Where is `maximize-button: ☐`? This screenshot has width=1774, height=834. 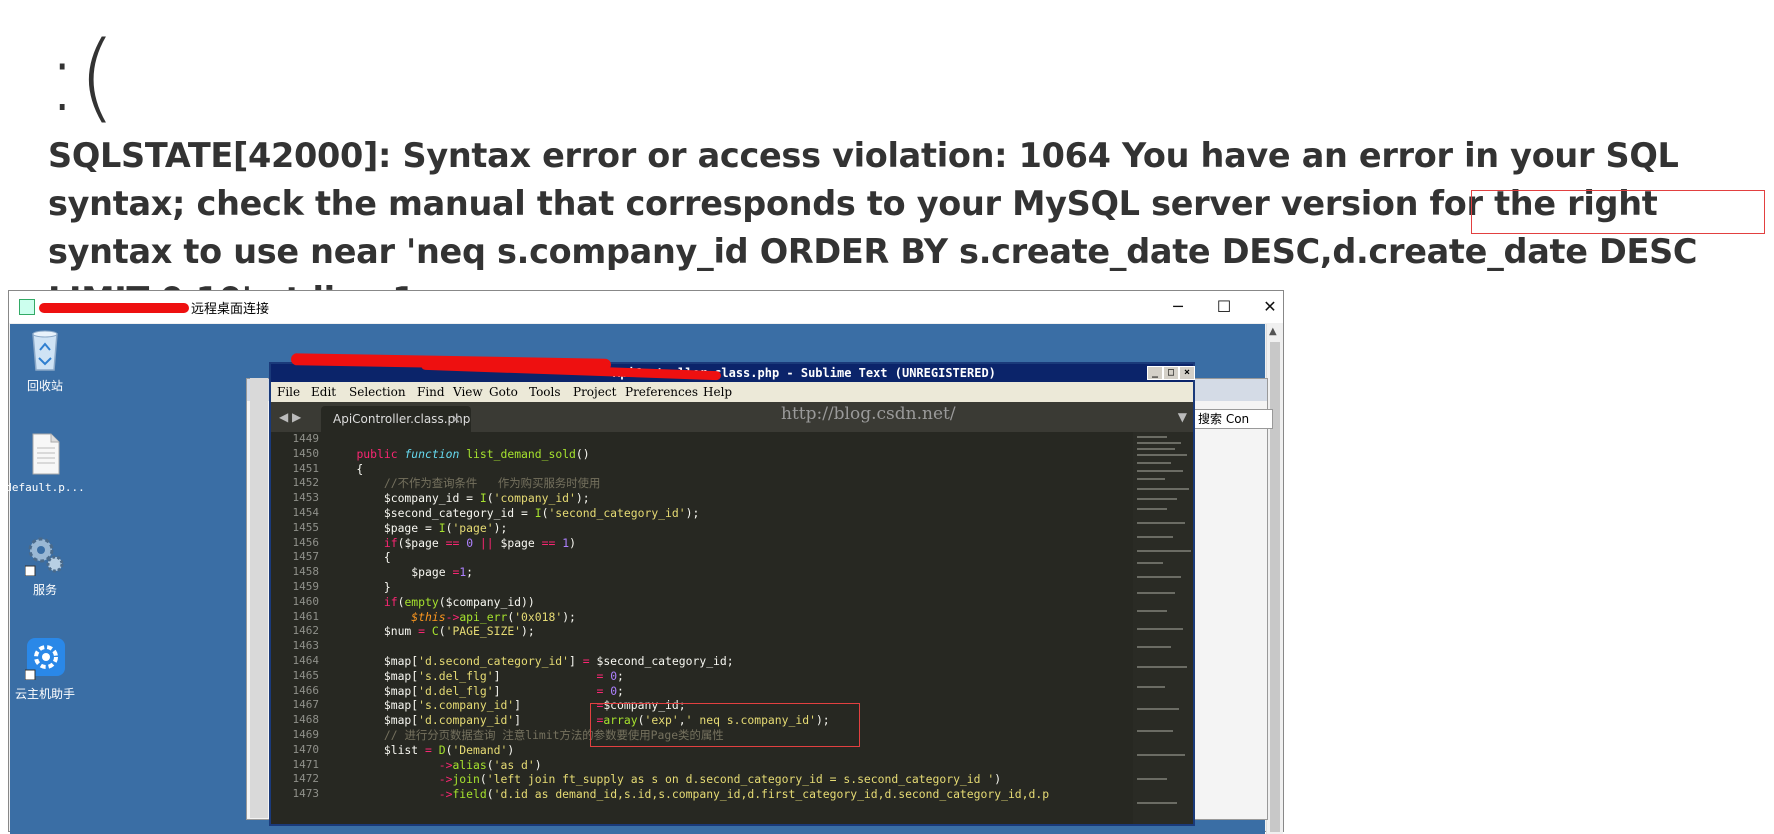
maximize-button: ☐ is located at coordinates (1224, 307).